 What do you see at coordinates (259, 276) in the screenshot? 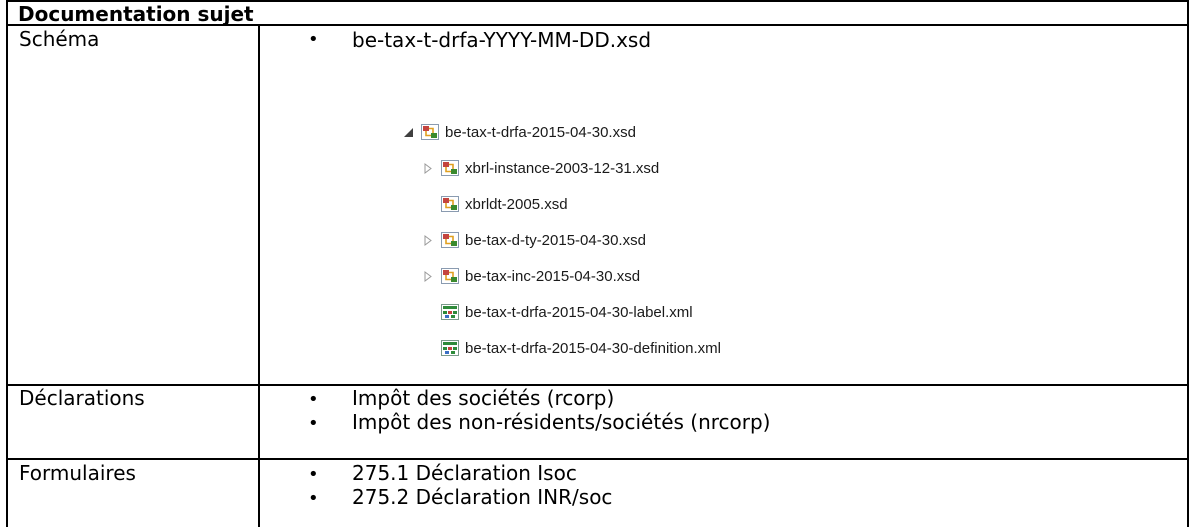
I see `column-divider` at bounding box center [259, 276].